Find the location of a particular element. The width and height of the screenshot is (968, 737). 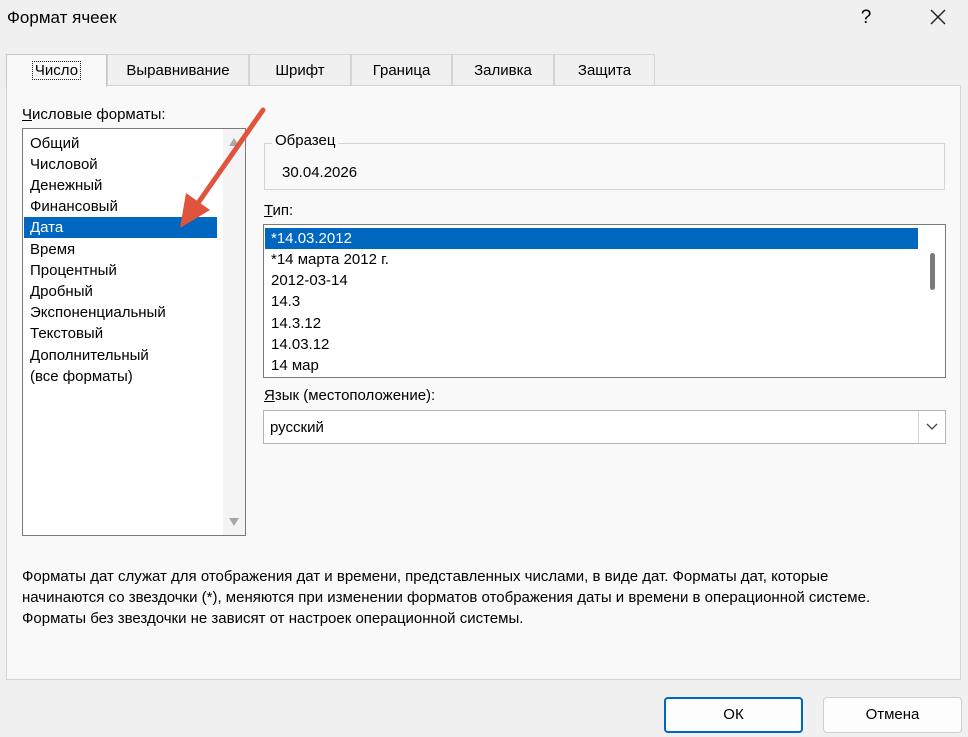

scroll-up-icon is located at coordinates (234, 142).